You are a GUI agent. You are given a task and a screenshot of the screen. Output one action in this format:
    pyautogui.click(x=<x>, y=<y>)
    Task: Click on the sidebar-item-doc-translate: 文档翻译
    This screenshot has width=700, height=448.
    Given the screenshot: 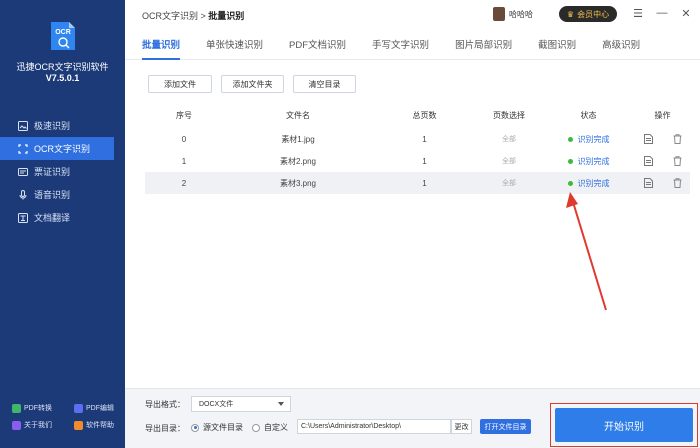 What is the action you would take?
    pyautogui.click(x=62, y=217)
    